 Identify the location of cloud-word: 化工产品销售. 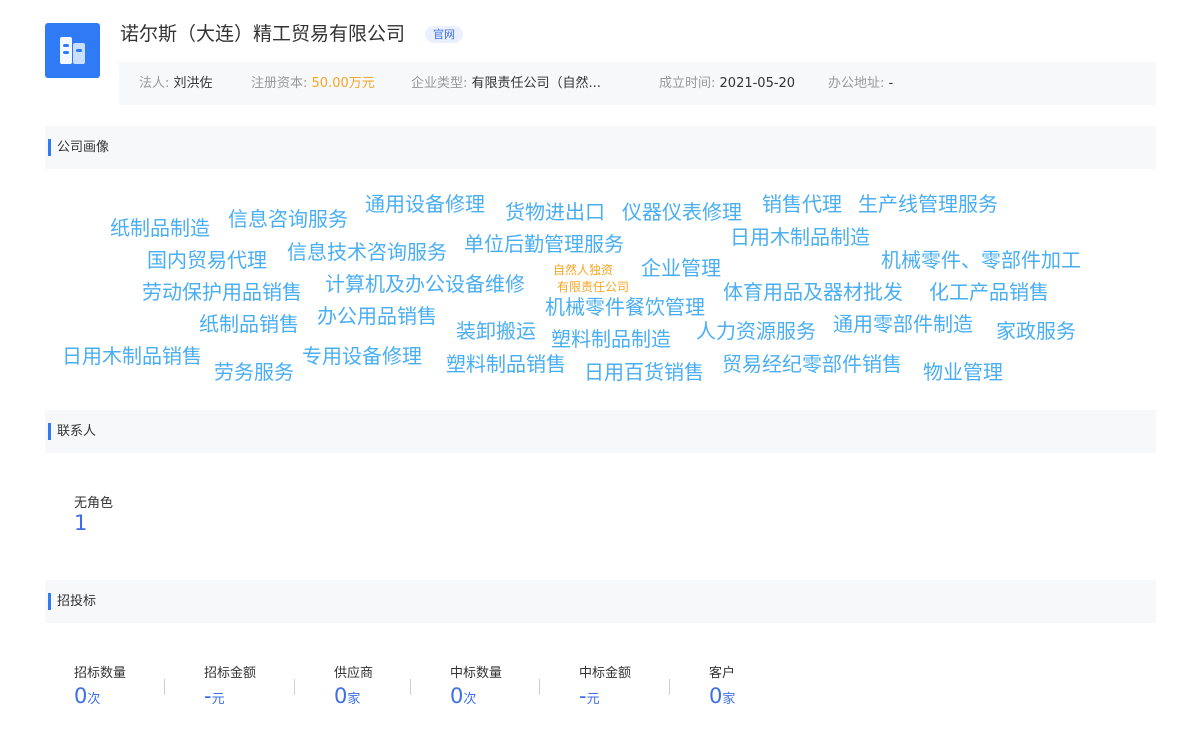
(989, 292).